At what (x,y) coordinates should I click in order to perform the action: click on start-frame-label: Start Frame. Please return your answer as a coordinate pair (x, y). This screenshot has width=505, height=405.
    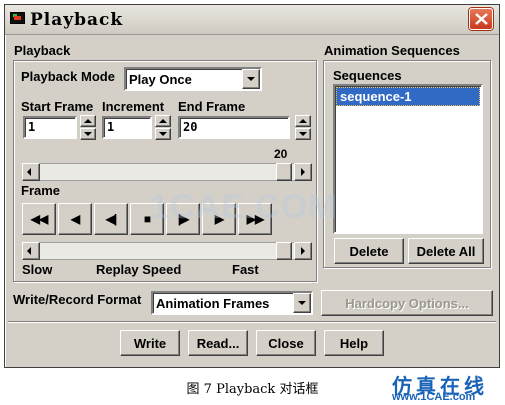
    Looking at the image, I should click on (57, 106).